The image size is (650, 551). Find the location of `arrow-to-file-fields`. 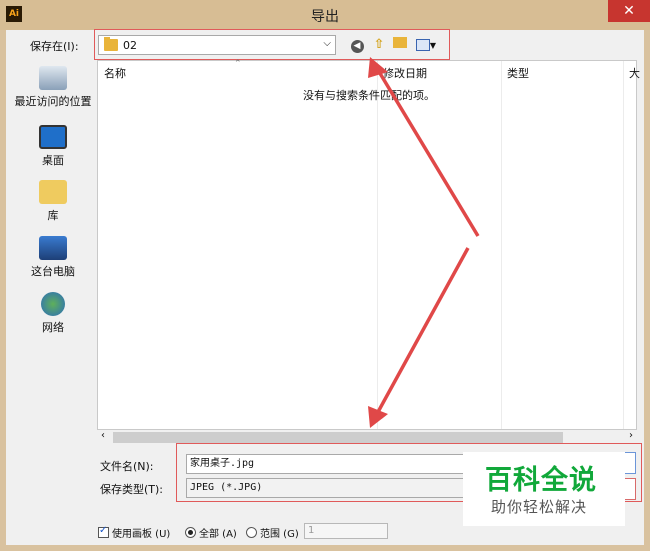

arrow-to-file-fields is located at coordinates (423, 330).